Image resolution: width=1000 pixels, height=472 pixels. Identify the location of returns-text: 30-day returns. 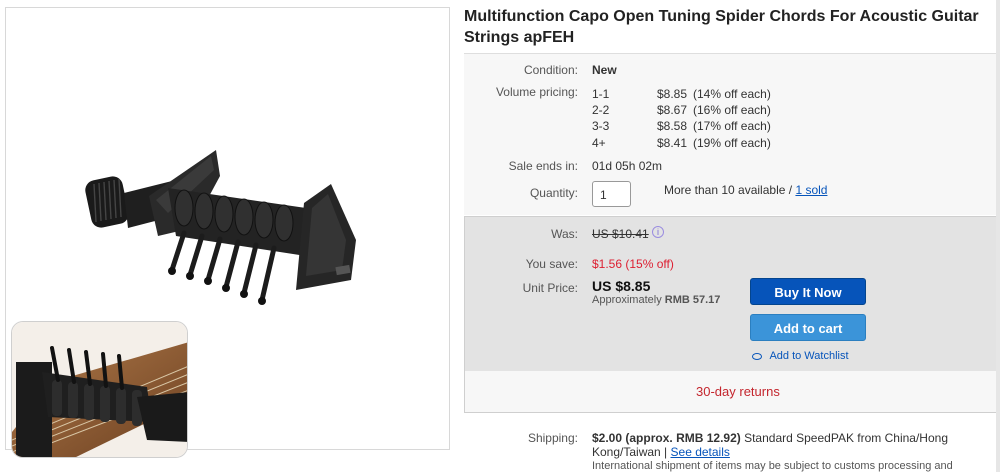
(738, 391).